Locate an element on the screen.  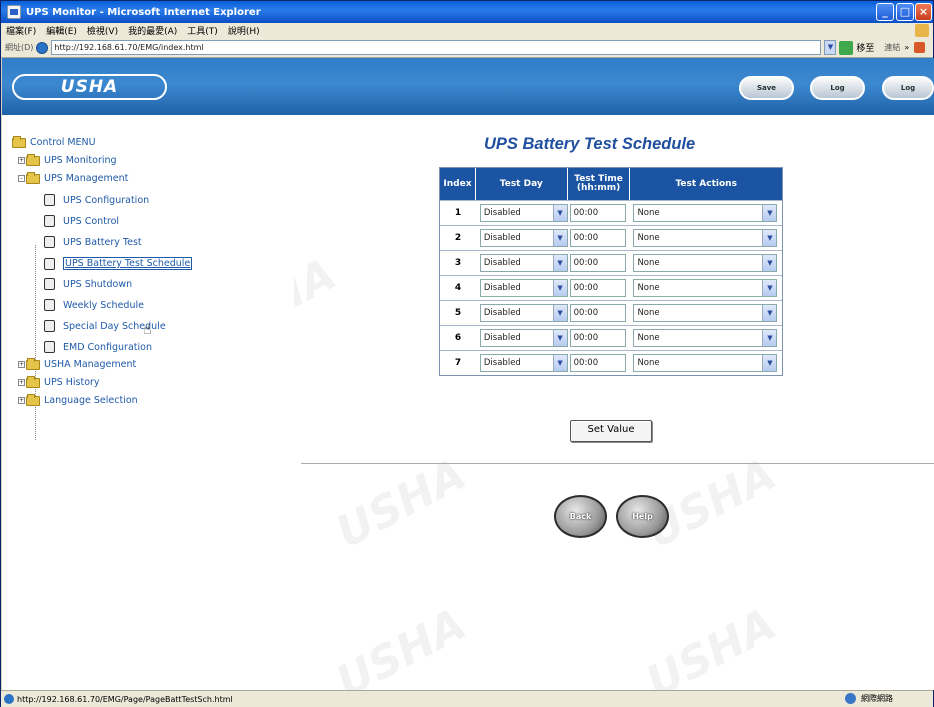
go-button: 移至 is located at coordinates (865, 47).